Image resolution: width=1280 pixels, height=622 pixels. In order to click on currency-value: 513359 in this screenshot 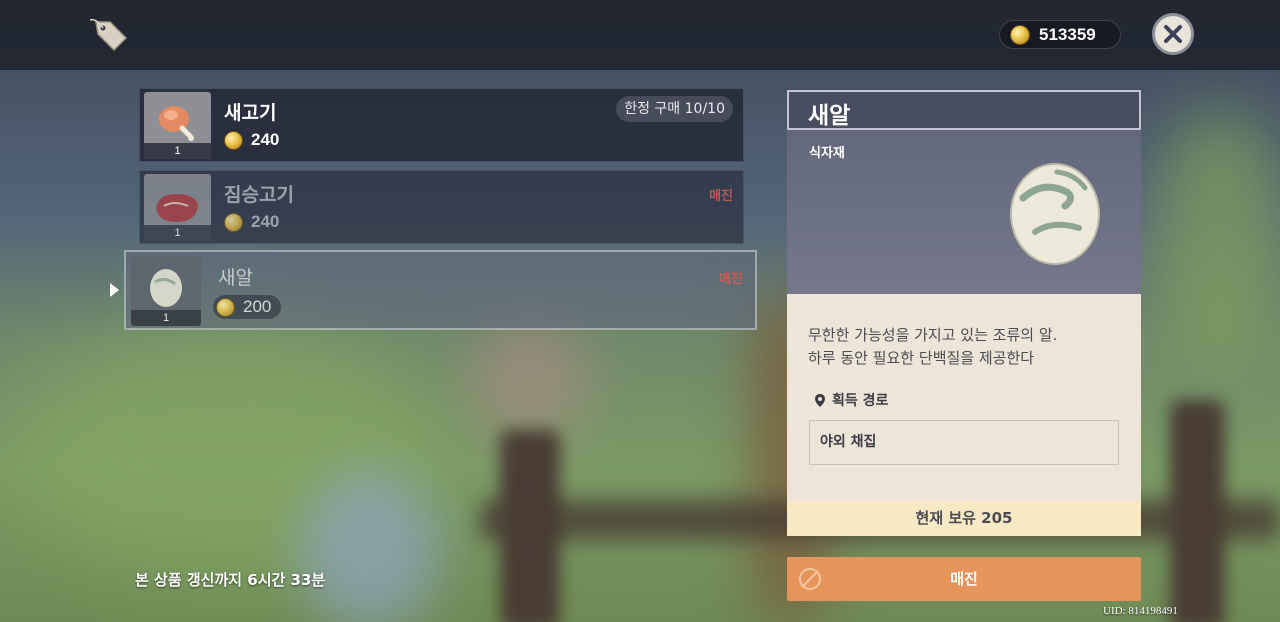, I will do `click(1067, 34)`.